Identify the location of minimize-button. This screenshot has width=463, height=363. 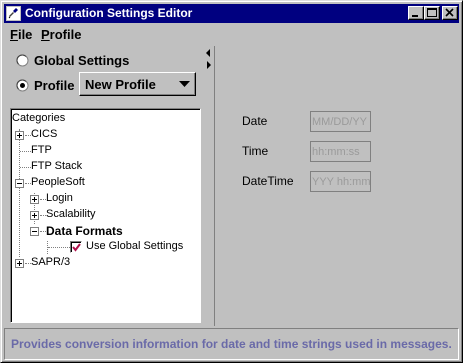
(416, 13).